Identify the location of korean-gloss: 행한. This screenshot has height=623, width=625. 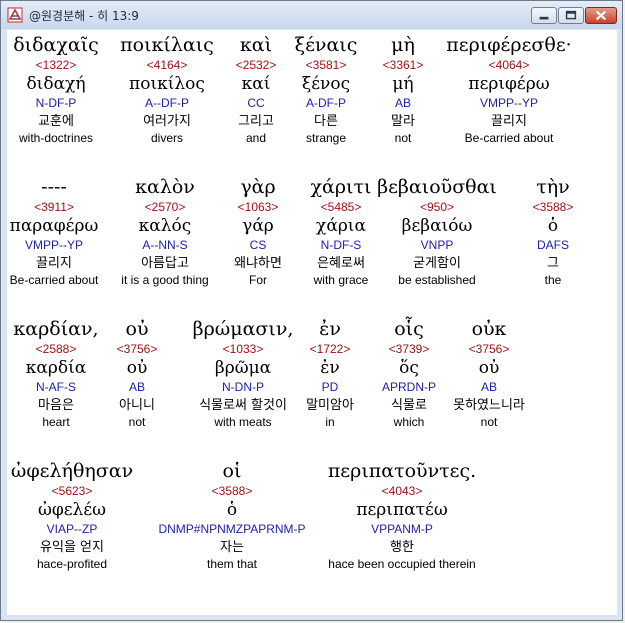
(402, 547).